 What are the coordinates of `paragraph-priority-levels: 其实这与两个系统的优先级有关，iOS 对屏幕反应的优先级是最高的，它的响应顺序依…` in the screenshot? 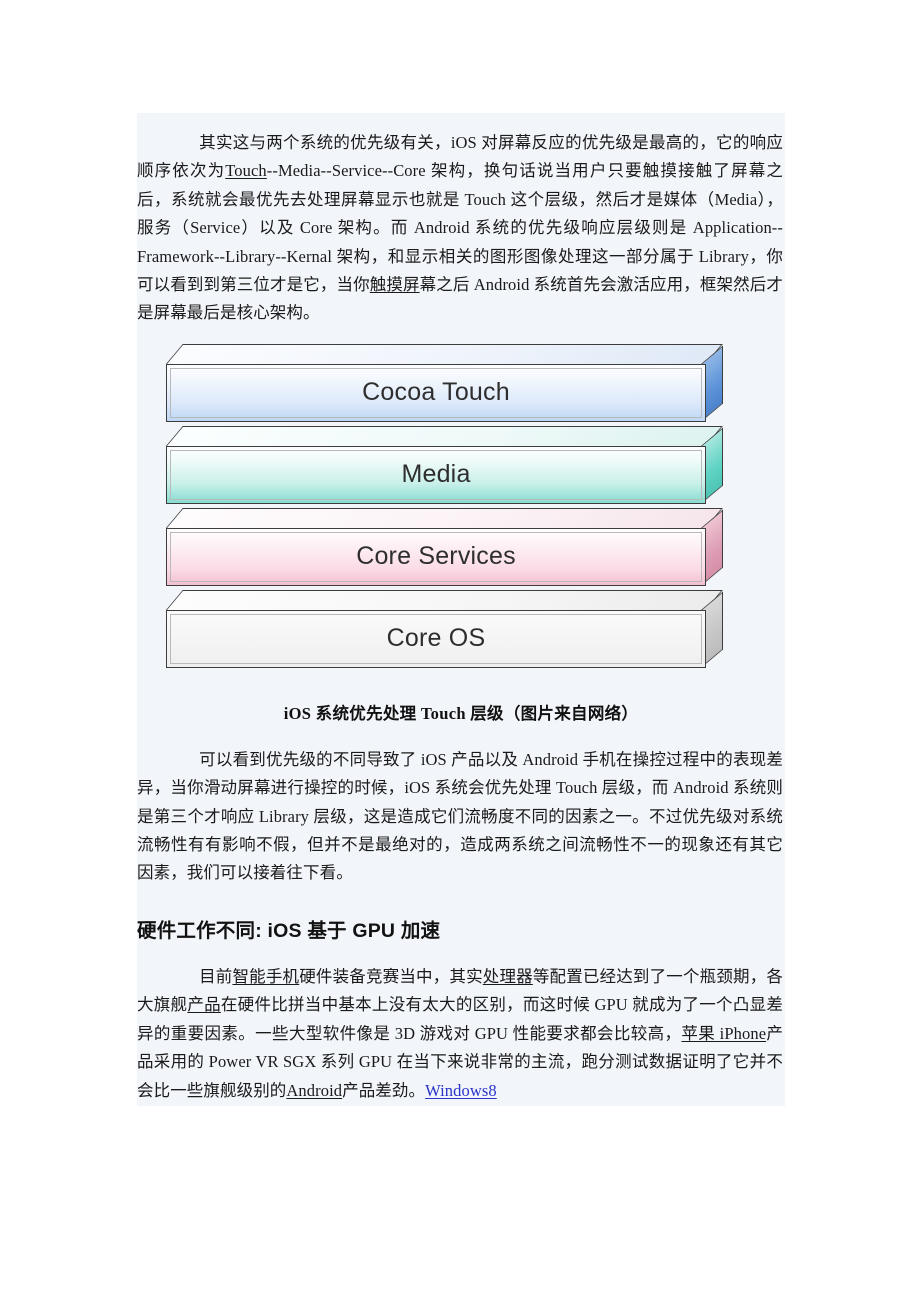 It's located at (461, 228).